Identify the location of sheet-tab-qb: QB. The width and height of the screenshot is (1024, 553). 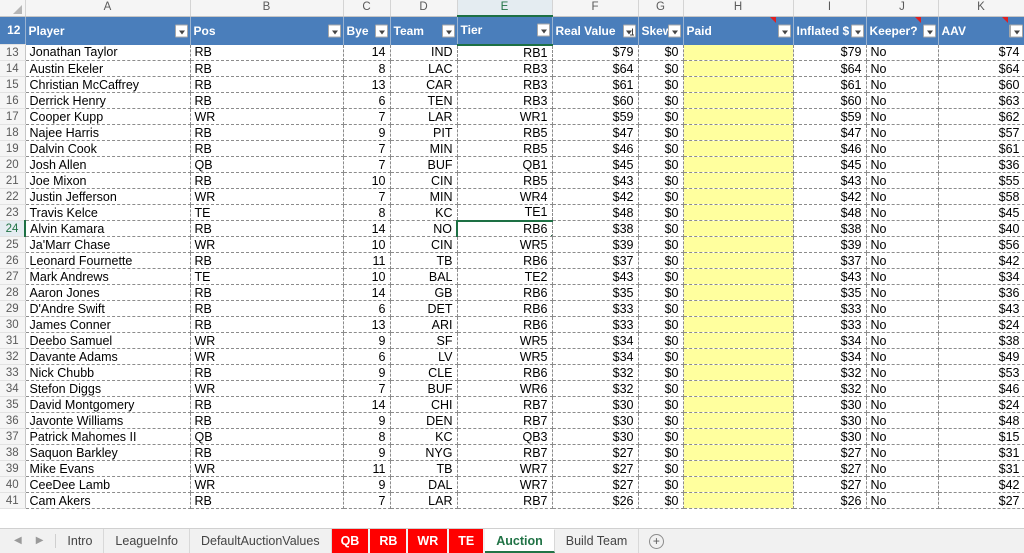
(351, 541).